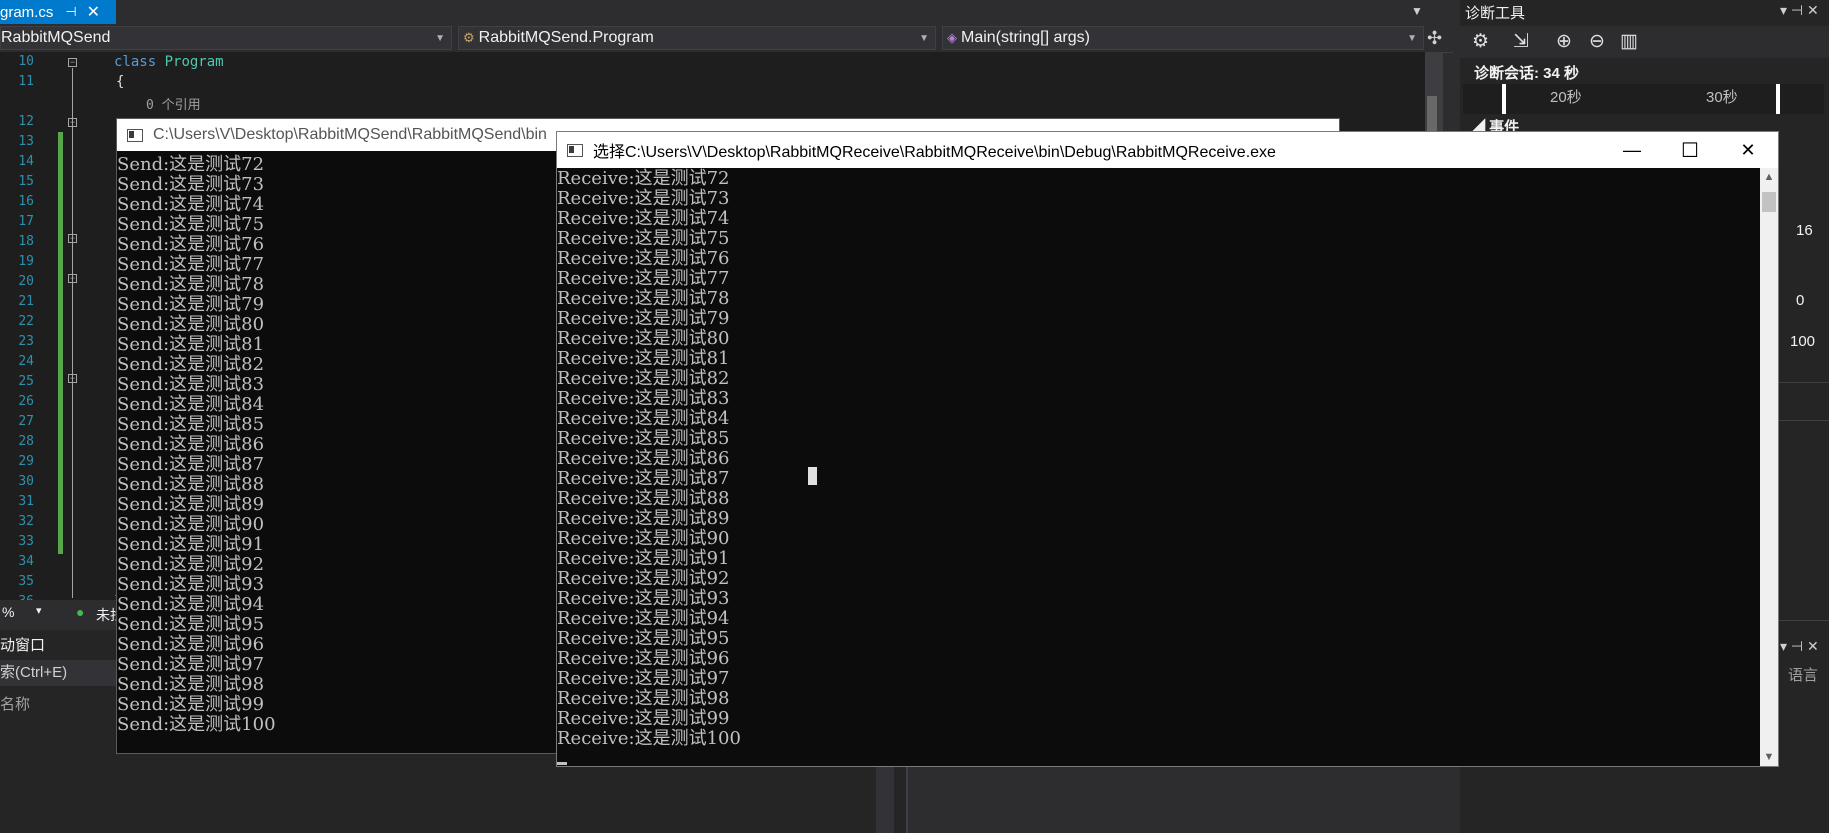 The width and height of the screenshot is (1829, 833). I want to click on column-header-name: 名称, so click(15, 703).